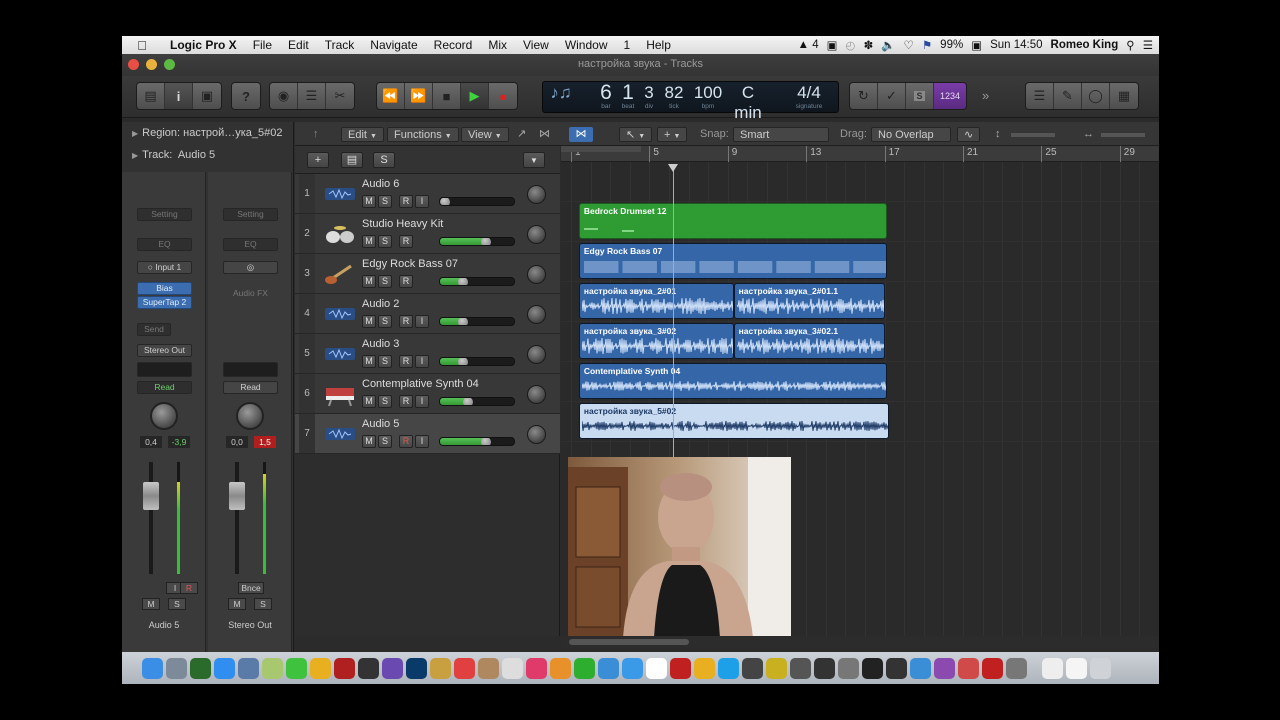  What do you see at coordinates (672, 134) in the screenshot?
I see `command-click-tool: + ▼` at bounding box center [672, 134].